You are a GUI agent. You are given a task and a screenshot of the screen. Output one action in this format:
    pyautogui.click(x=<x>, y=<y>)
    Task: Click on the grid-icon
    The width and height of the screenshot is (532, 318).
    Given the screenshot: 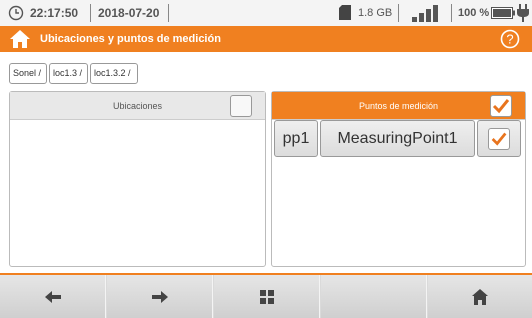 What is the action you would take?
    pyautogui.click(x=266, y=296)
    